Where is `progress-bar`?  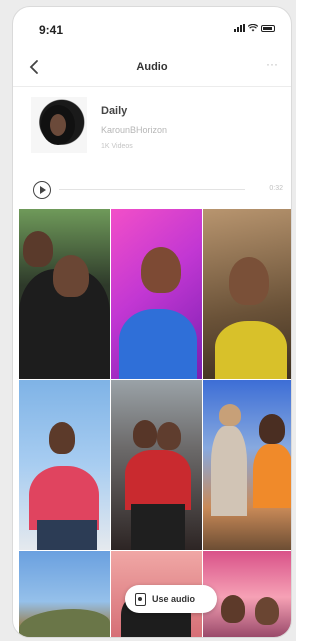
progress-bar is located at coordinates (152, 189).